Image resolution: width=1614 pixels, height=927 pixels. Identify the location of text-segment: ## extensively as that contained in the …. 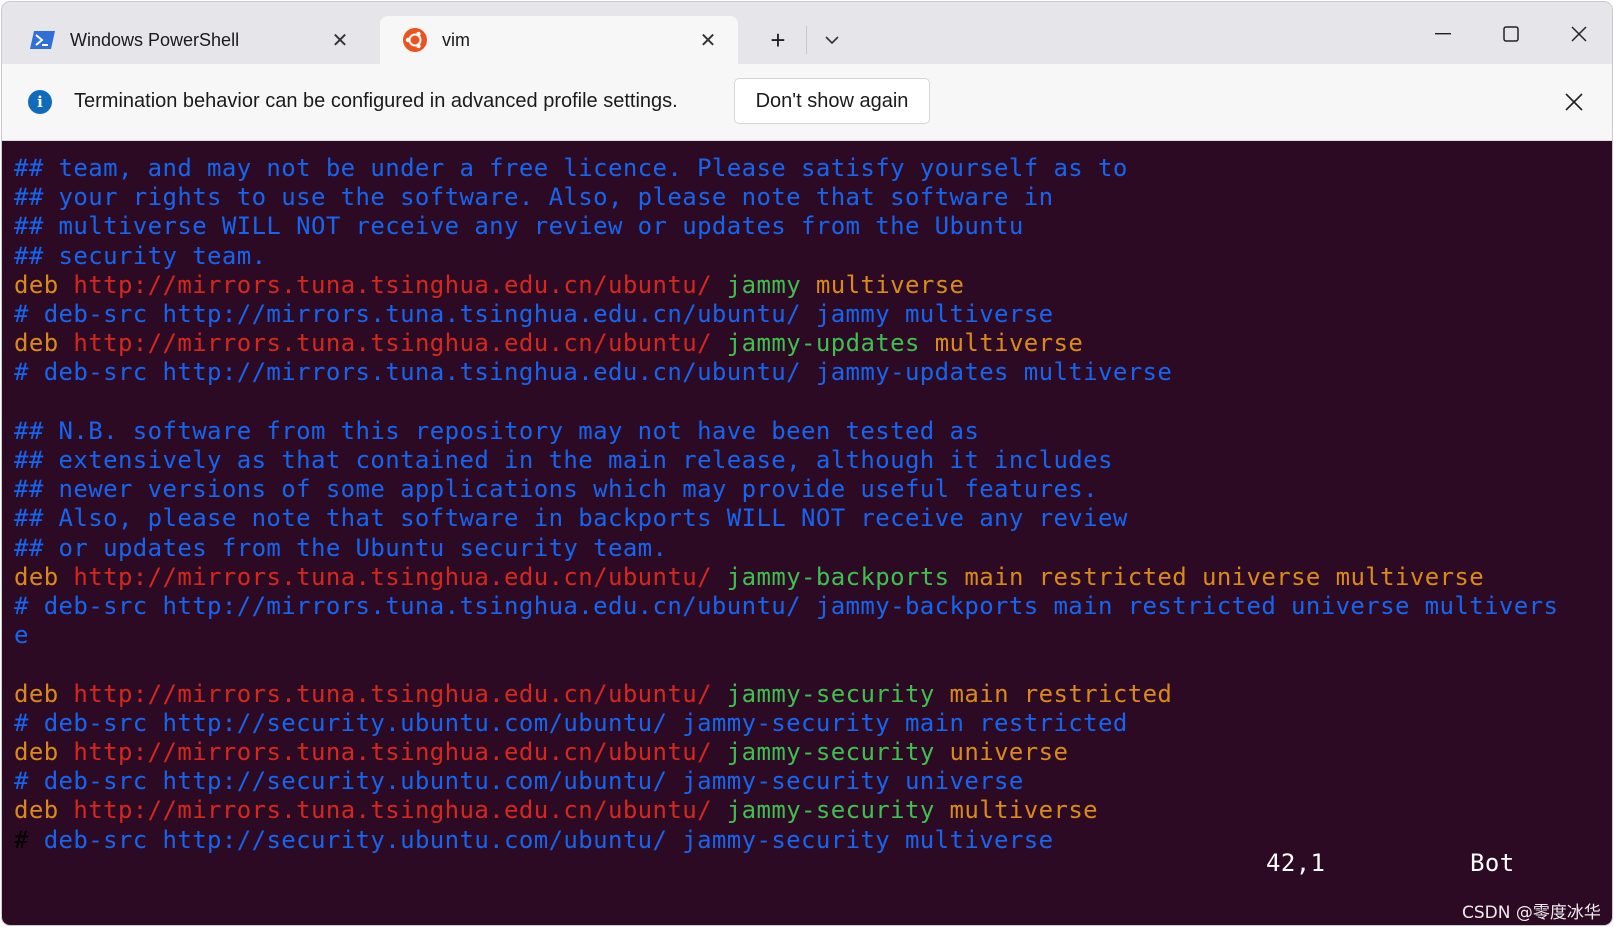
(563, 460).